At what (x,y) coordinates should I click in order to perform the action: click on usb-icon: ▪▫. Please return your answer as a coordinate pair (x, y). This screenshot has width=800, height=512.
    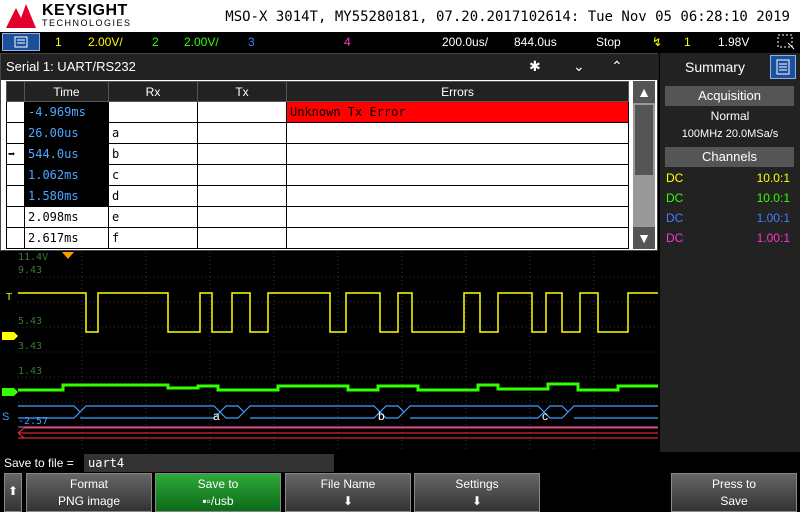
    Looking at the image, I should click on (206, 501).